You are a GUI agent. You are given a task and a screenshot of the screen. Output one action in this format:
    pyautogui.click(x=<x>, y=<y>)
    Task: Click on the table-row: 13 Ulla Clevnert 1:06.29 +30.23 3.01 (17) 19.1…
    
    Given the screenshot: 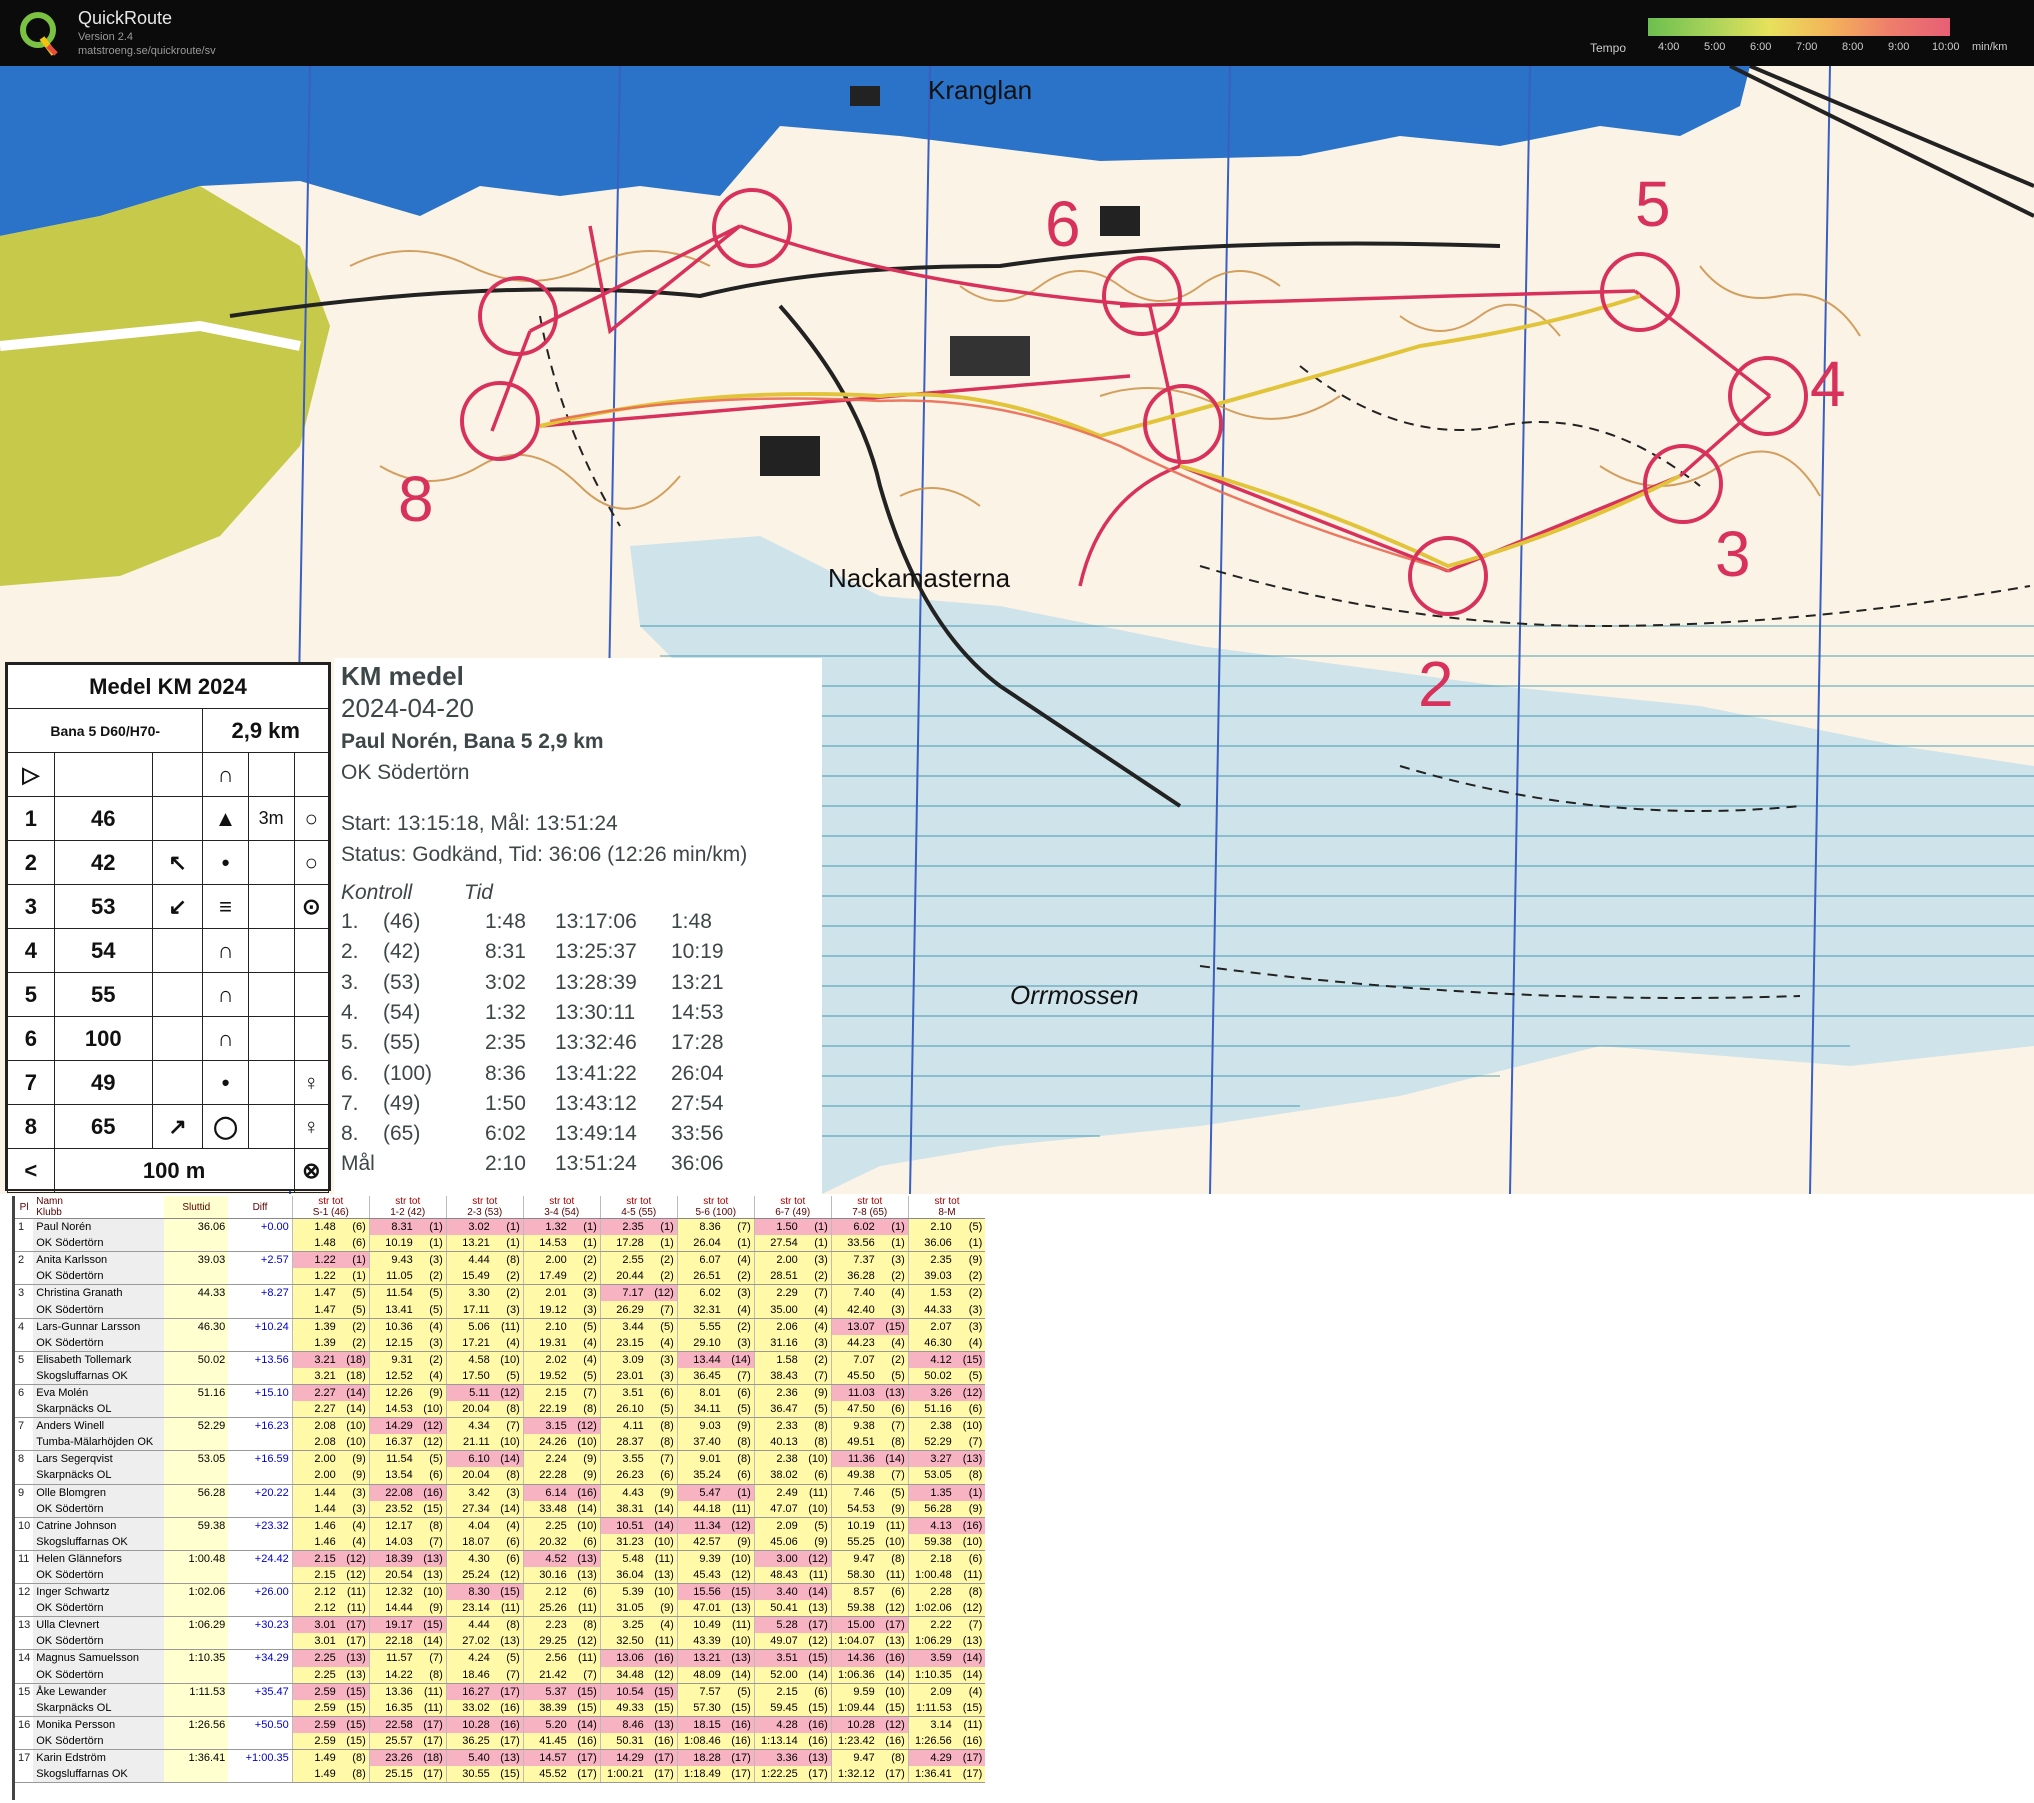 What is the action you would take?
    pyautogui.click(x=500, y=1625)
    